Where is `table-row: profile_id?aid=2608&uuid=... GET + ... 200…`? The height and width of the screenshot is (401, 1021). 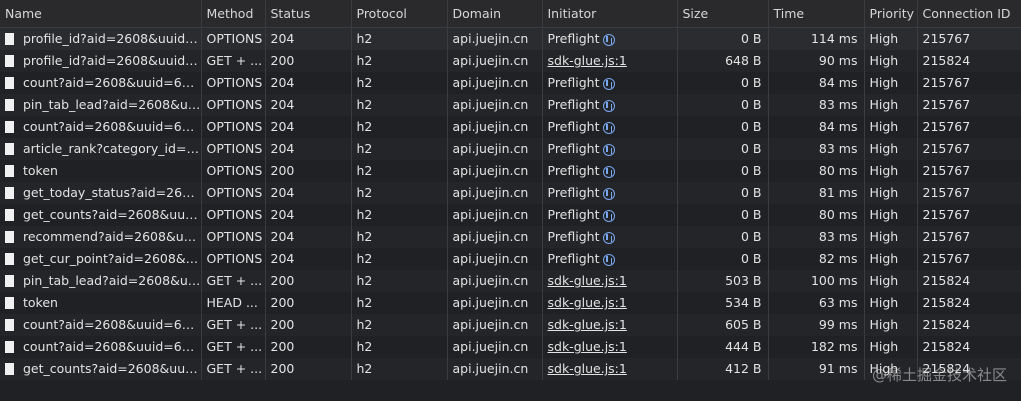 table-row: profile_id?aid=2608&uuid=... GET + ... 200… is located at coordinates (510, 61).